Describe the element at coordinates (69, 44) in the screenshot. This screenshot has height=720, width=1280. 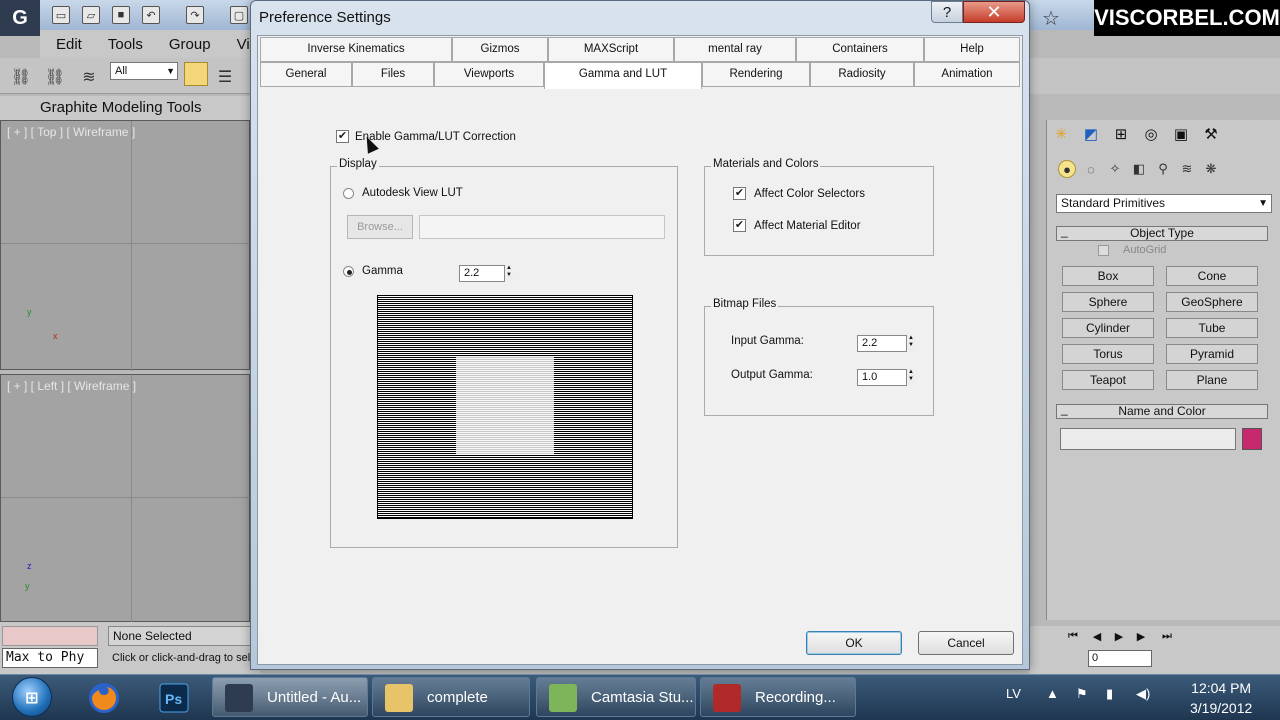
I see `menu-edit: Edit` at that location.